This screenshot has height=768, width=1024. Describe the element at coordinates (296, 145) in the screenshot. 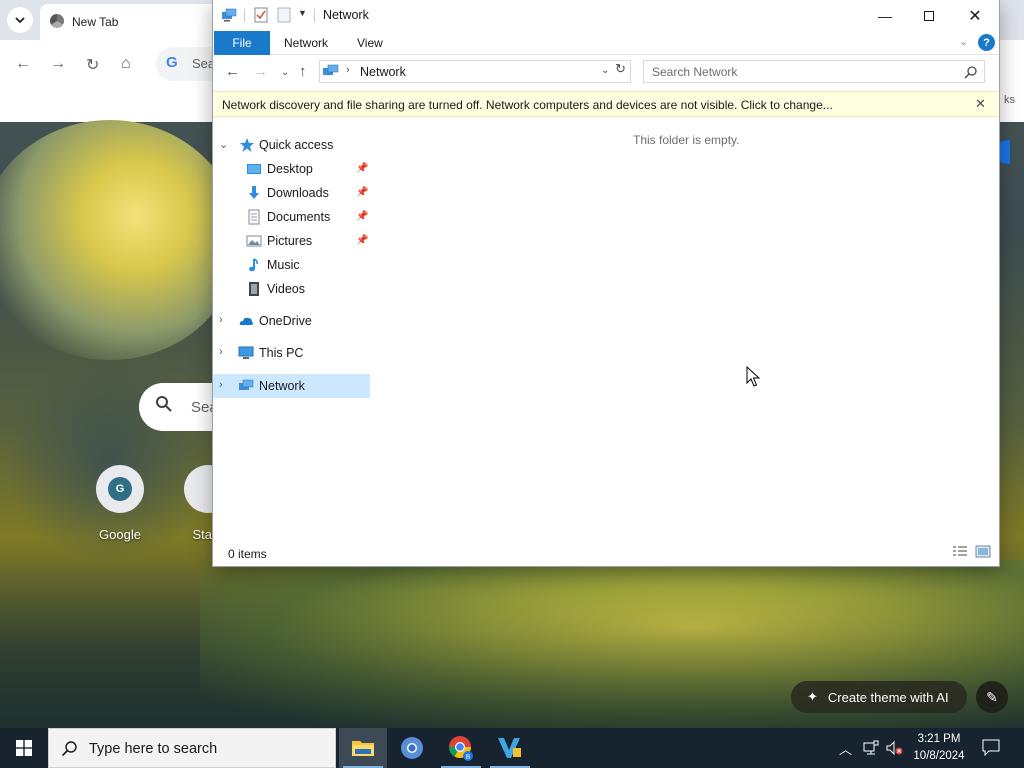

I see `tree-label: Quick access` at that location.